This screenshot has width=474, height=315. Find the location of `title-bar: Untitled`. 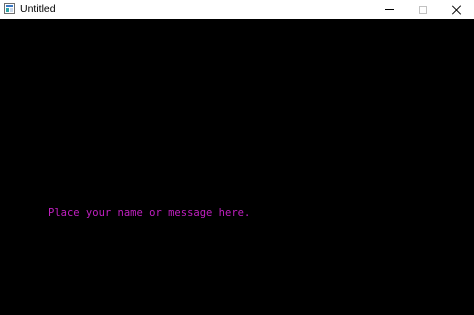

title-bar: Untitled is located at coordinates (237, 9).